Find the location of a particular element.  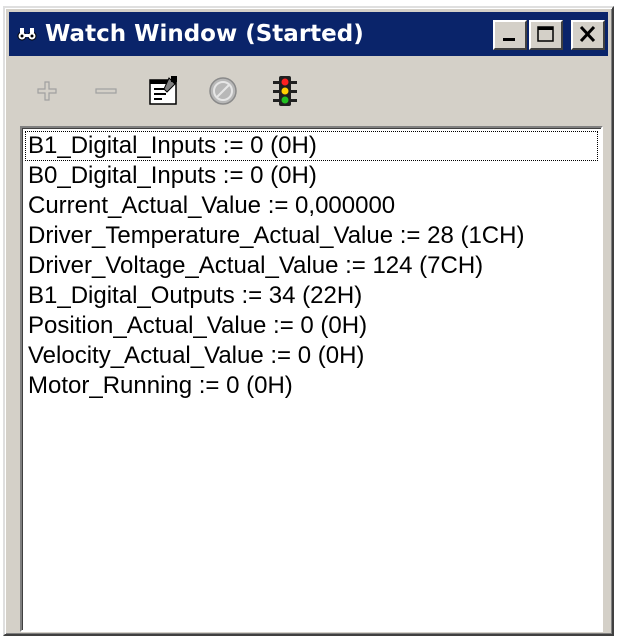

minimize-icon is located at coordinates (509, 39).